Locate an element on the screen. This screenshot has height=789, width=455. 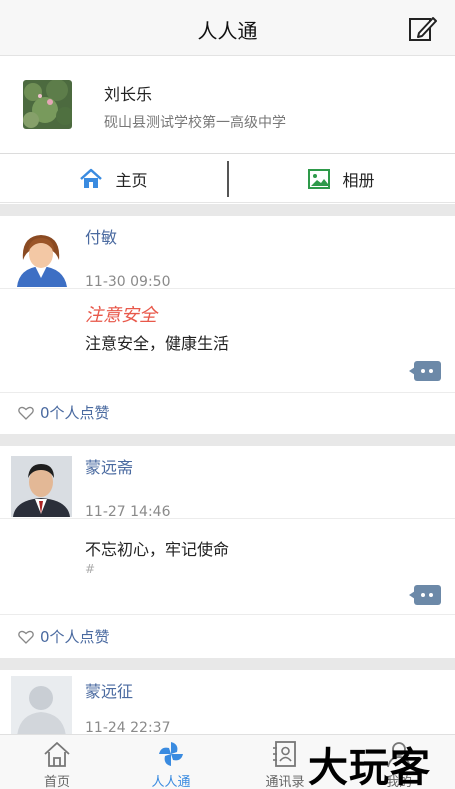
post-body: 注意安全，健康生活 is located at coordinates (157, 343).